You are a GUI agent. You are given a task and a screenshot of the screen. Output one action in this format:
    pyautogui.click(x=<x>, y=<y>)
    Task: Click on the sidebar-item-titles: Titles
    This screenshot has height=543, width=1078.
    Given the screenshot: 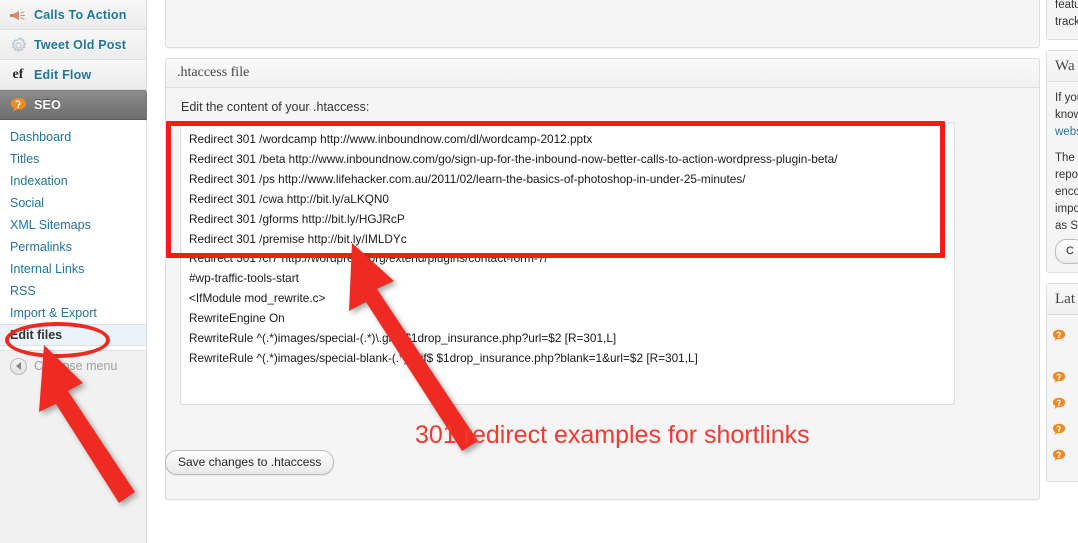 What is the action you would take?
    pyautogui.click(x=73, y=159)
    